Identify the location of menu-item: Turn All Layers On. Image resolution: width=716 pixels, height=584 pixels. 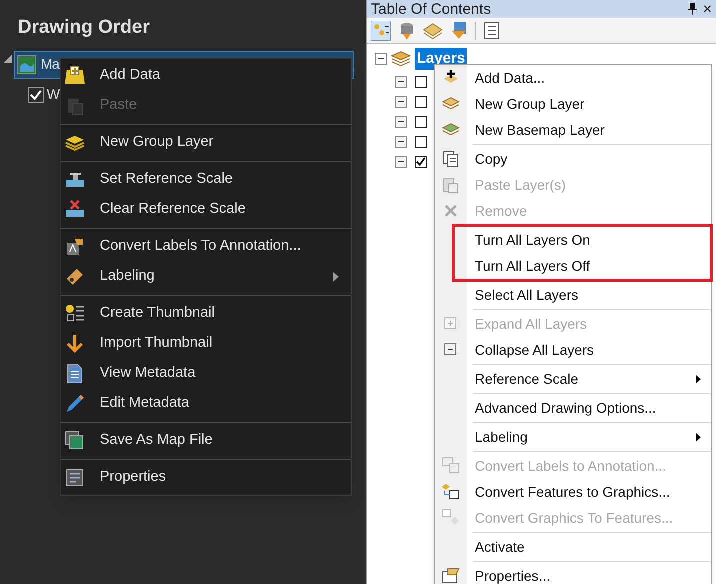
(582, 240).